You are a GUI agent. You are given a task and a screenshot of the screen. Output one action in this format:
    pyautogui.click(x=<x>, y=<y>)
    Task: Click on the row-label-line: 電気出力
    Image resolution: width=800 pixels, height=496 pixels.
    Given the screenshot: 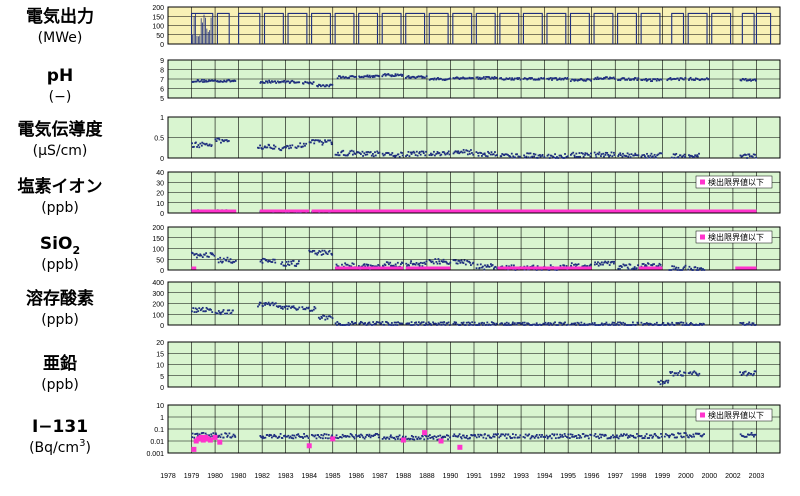 What is the action you would take?
    pyautogui.click(x=60, y=16)
    